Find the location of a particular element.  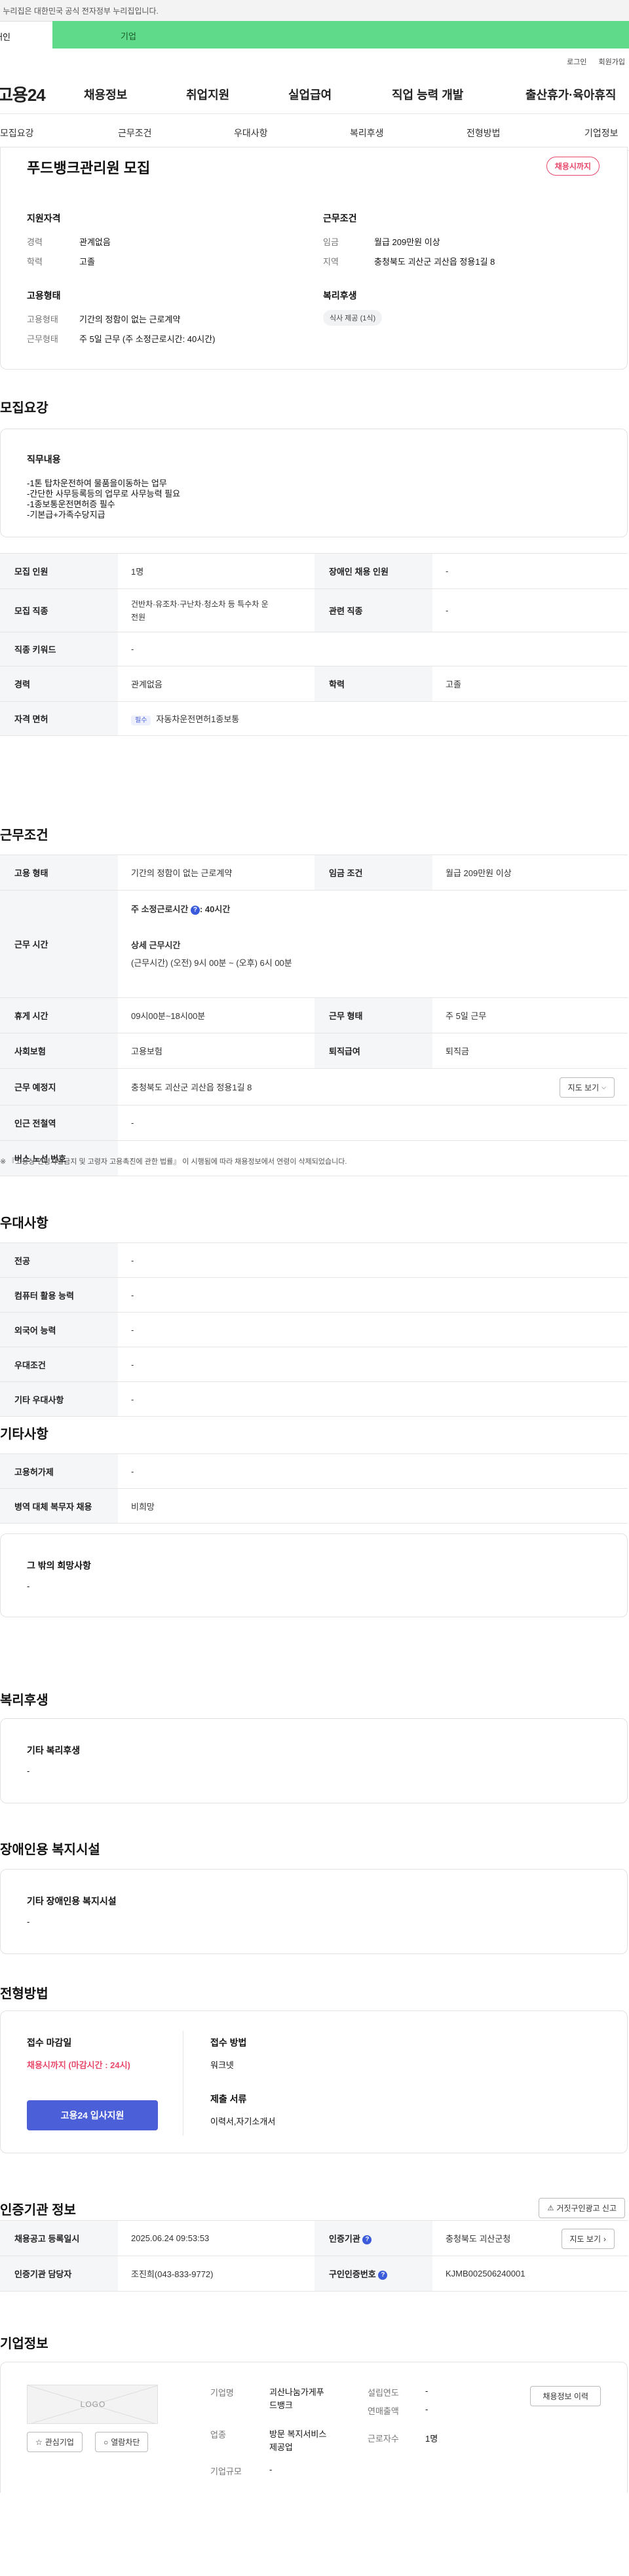

subnav-welfare: 복리후생 is located at coordinates (367, 133).